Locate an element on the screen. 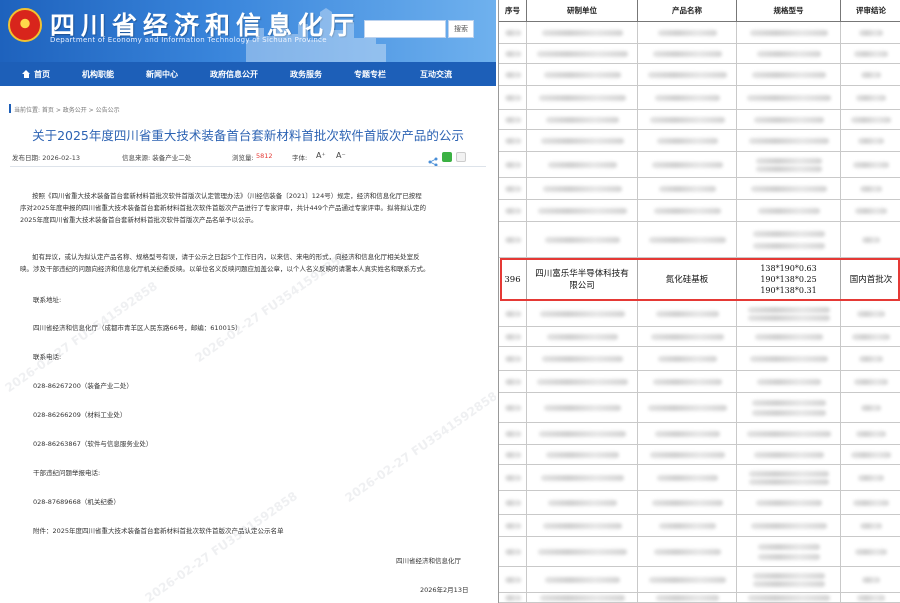  phone-equipment: 028-86267200（装备产业二处） is located at coordinates (83, 386).